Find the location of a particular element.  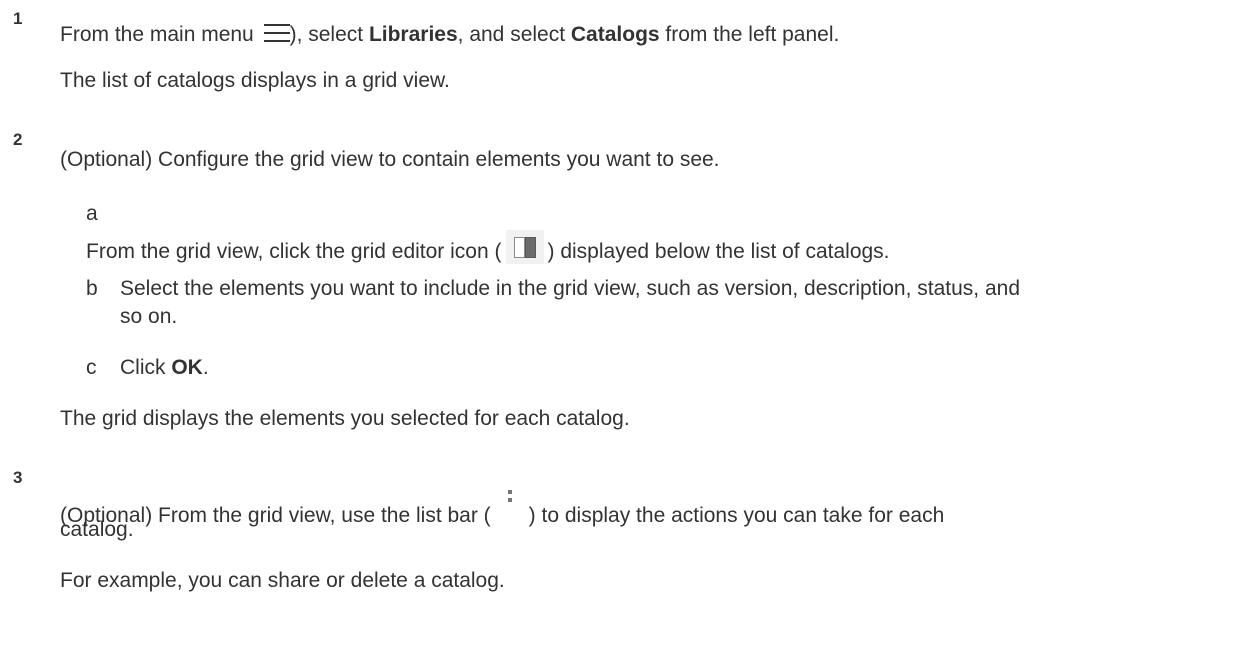

step-number-1: 1 is located at coordinates (18, 18).